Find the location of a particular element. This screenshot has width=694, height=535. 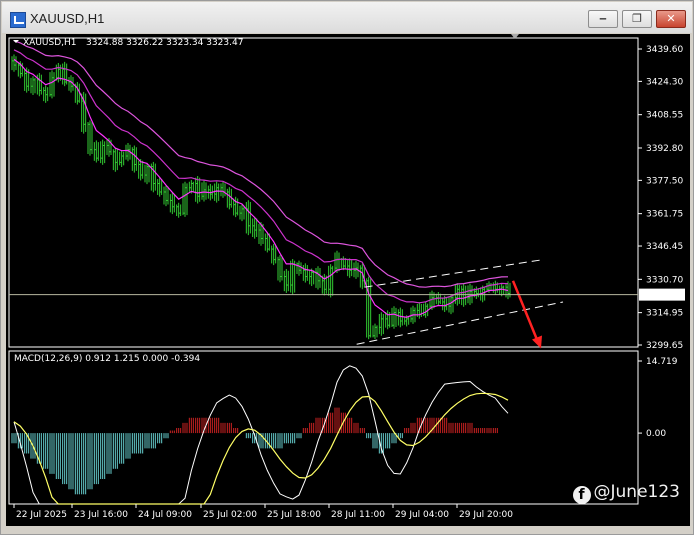

chart-symbol-label: XAUUSD,H1 is located at coordinates (50, 43).